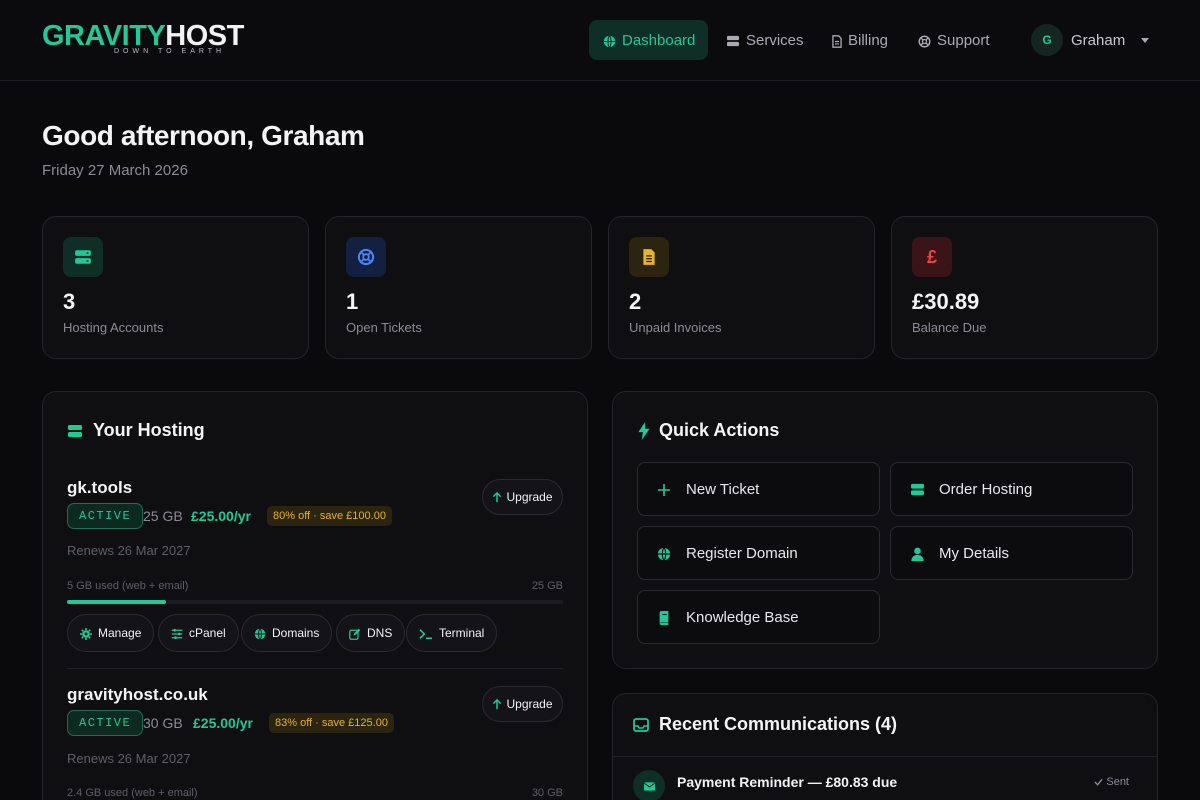 Image resolution: width=1200 pixels, height=800 pixels. Describe the element at coordinates (384, 327) in the screenshot. I see `stat-label: Open Tickets` at that location.